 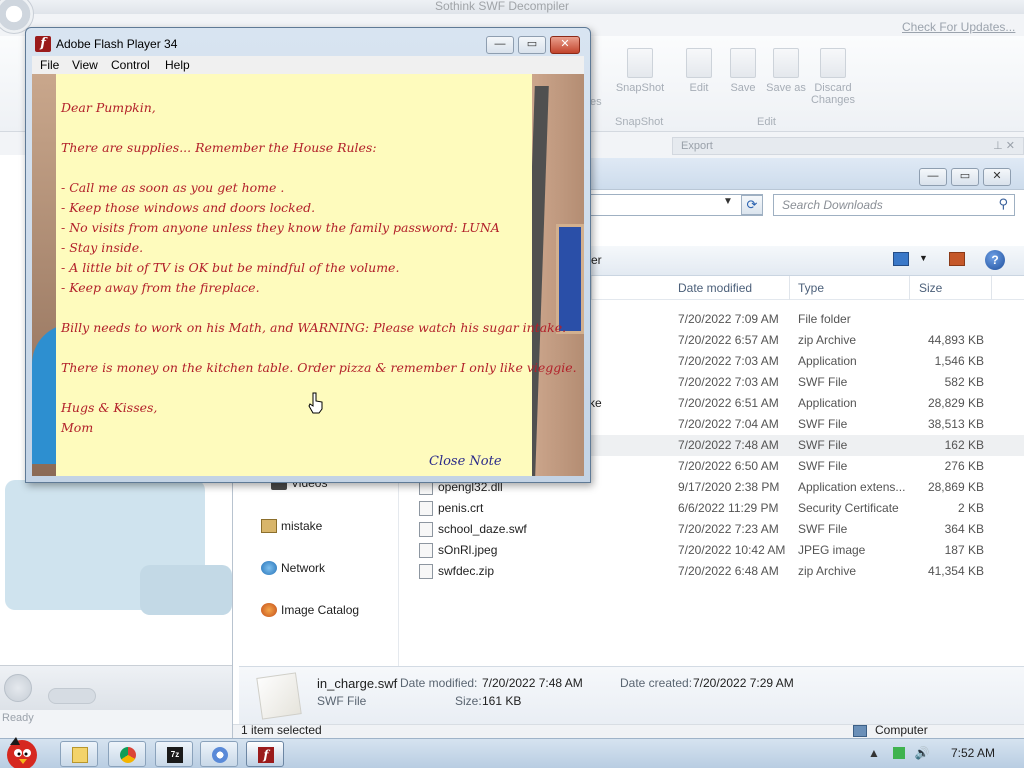 What do you see at coordinates (743, 63) in the screenshot?
I see `save-icon` at bounding box center [743, 63].